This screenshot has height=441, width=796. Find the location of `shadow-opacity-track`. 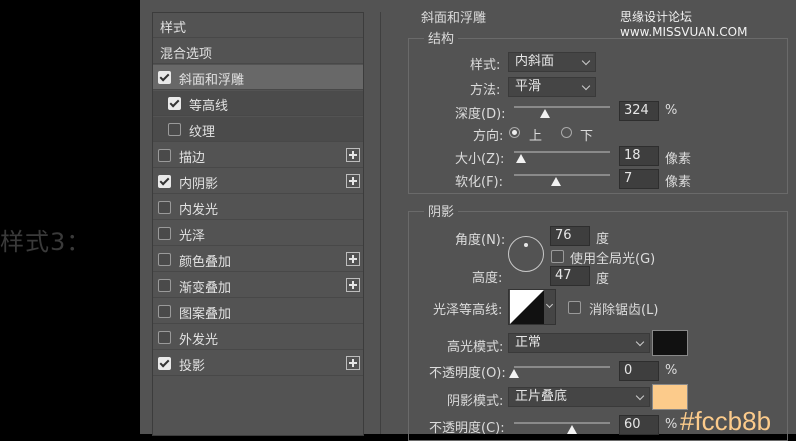

shadow-opacity-track is located at coordinates (562, 423).